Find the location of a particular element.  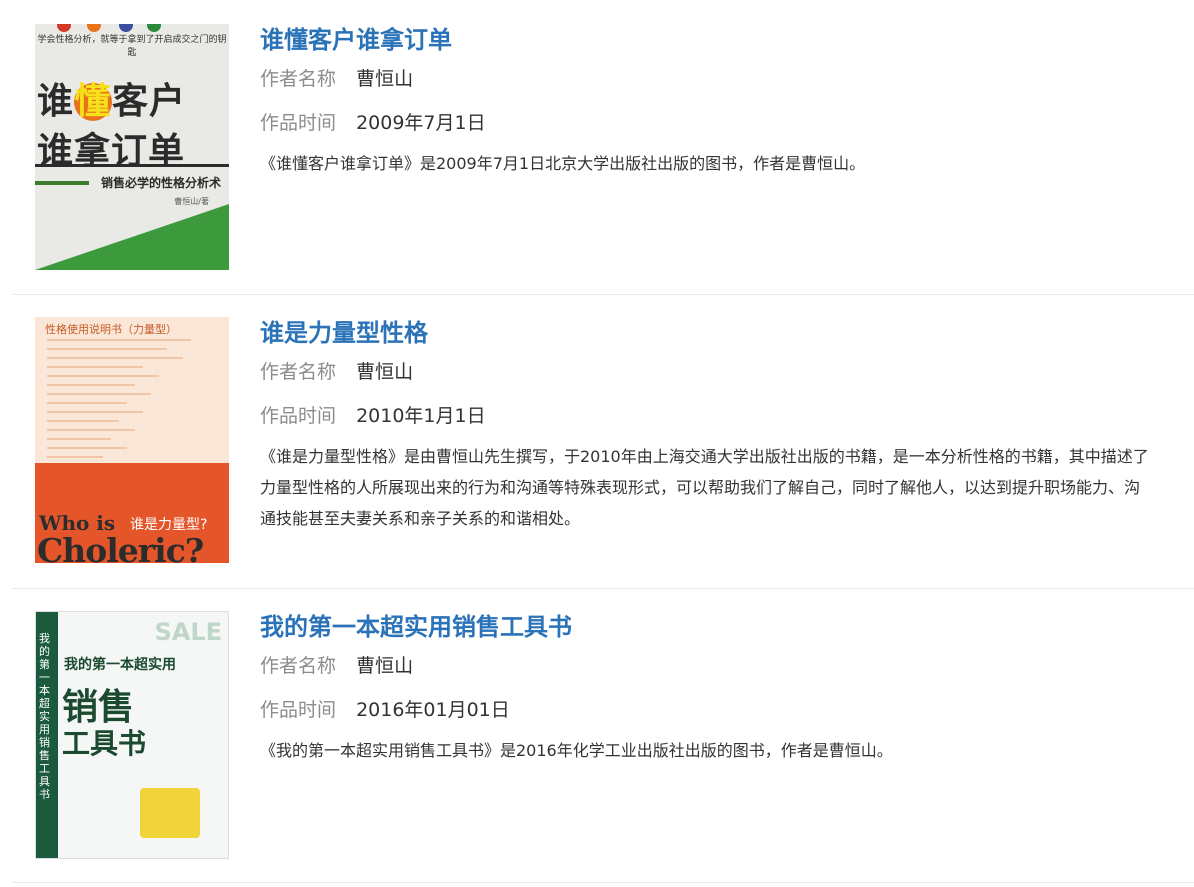

time-row: 作品时间 2010年1月1日 is located at coordinates (707, 416).